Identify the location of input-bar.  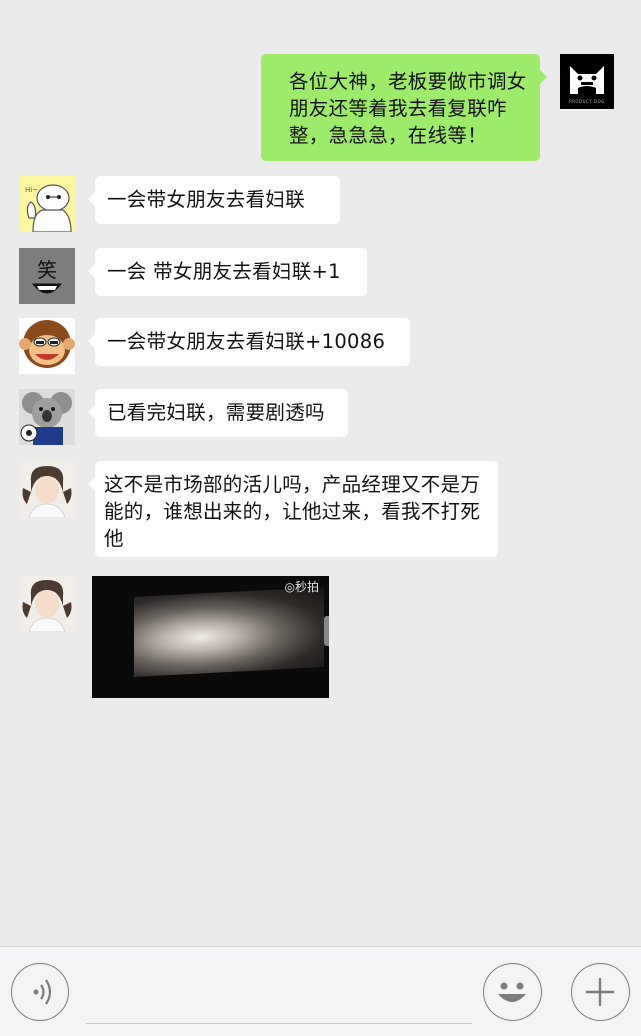
(320, 991).